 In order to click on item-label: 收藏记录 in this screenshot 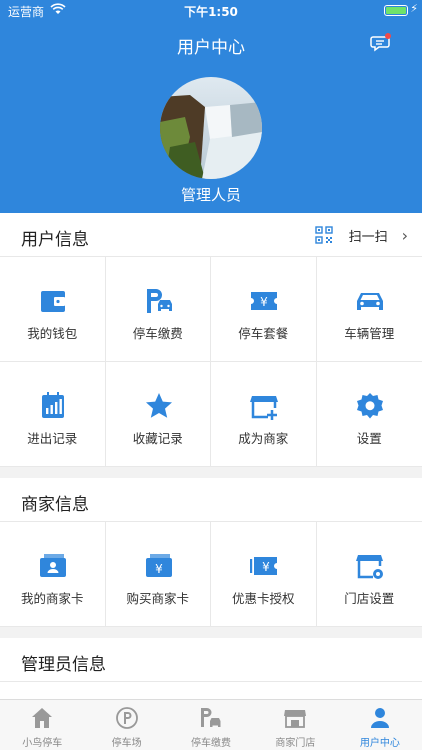, I will do `click(157, 438)`.